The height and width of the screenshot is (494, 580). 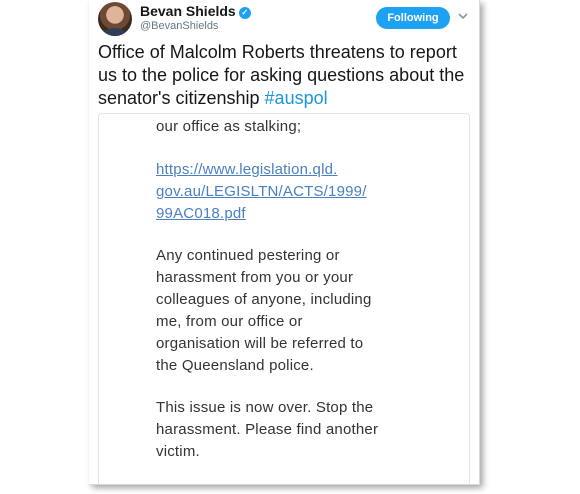 What do you see at coordinates (260, 343) in the screenshot?
I see `screenshot-line: organisation will be referred to` at bounding box center [260, 343].